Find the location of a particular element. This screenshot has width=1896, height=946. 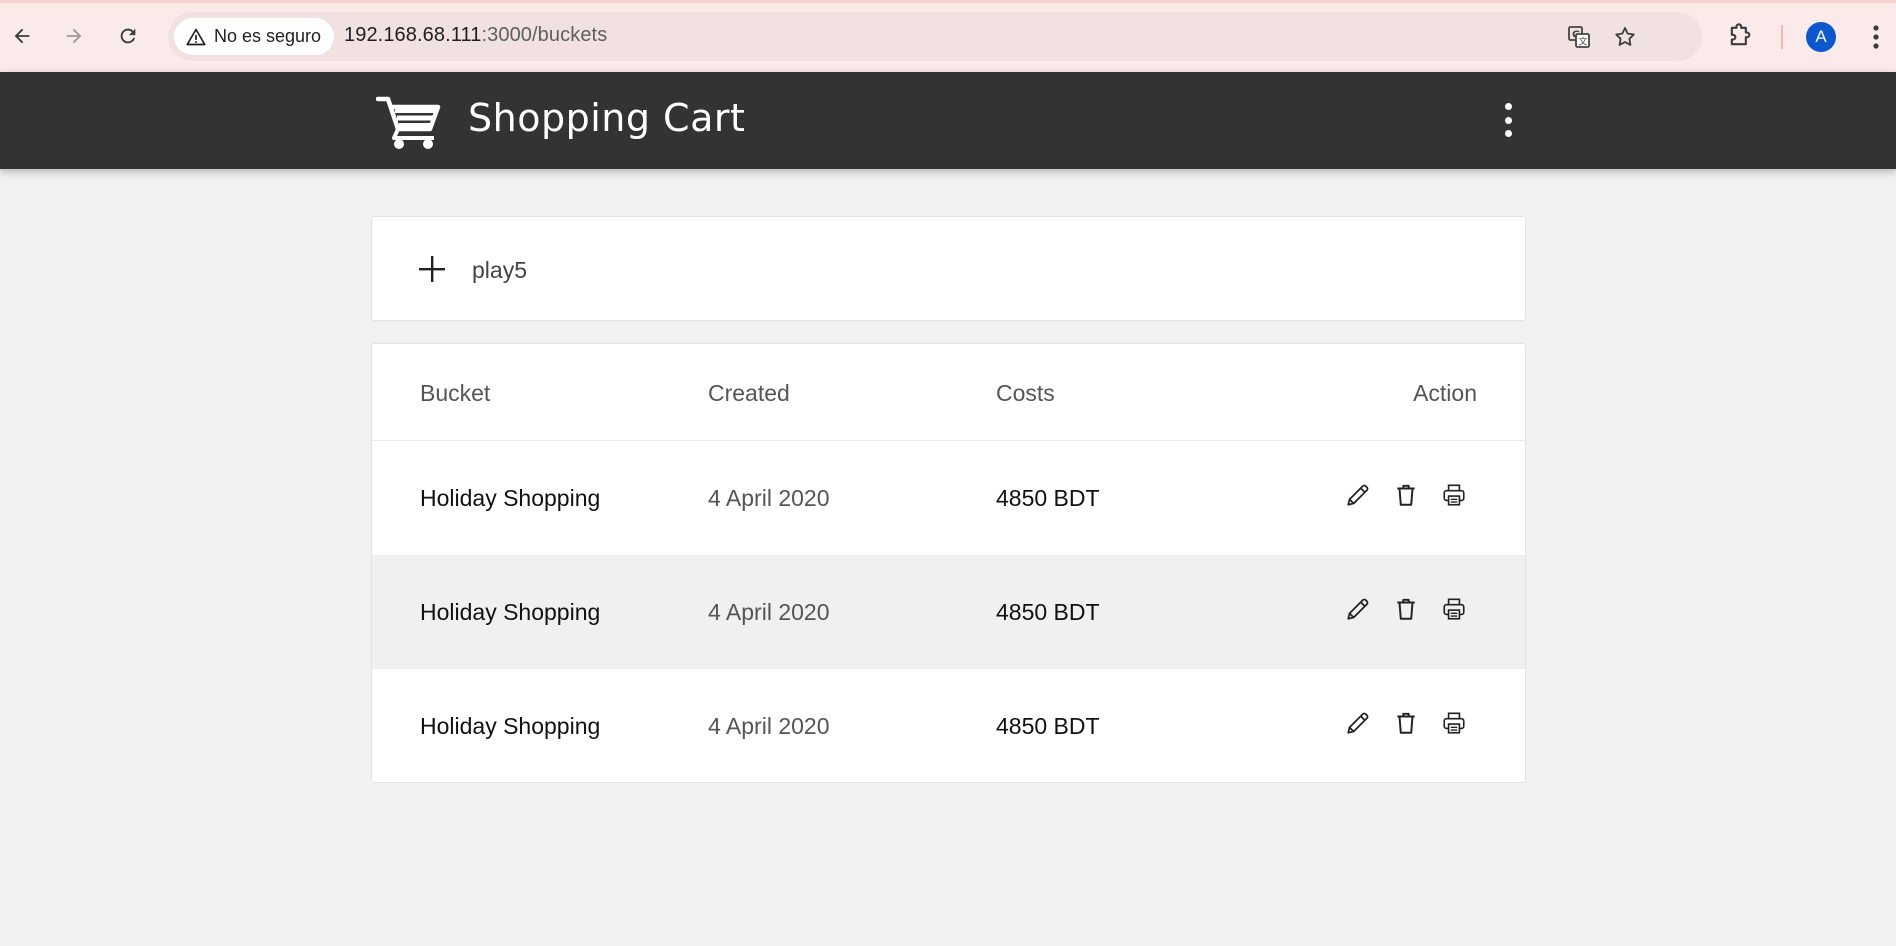

add-bucket-card is located at coordinates (948, 268).